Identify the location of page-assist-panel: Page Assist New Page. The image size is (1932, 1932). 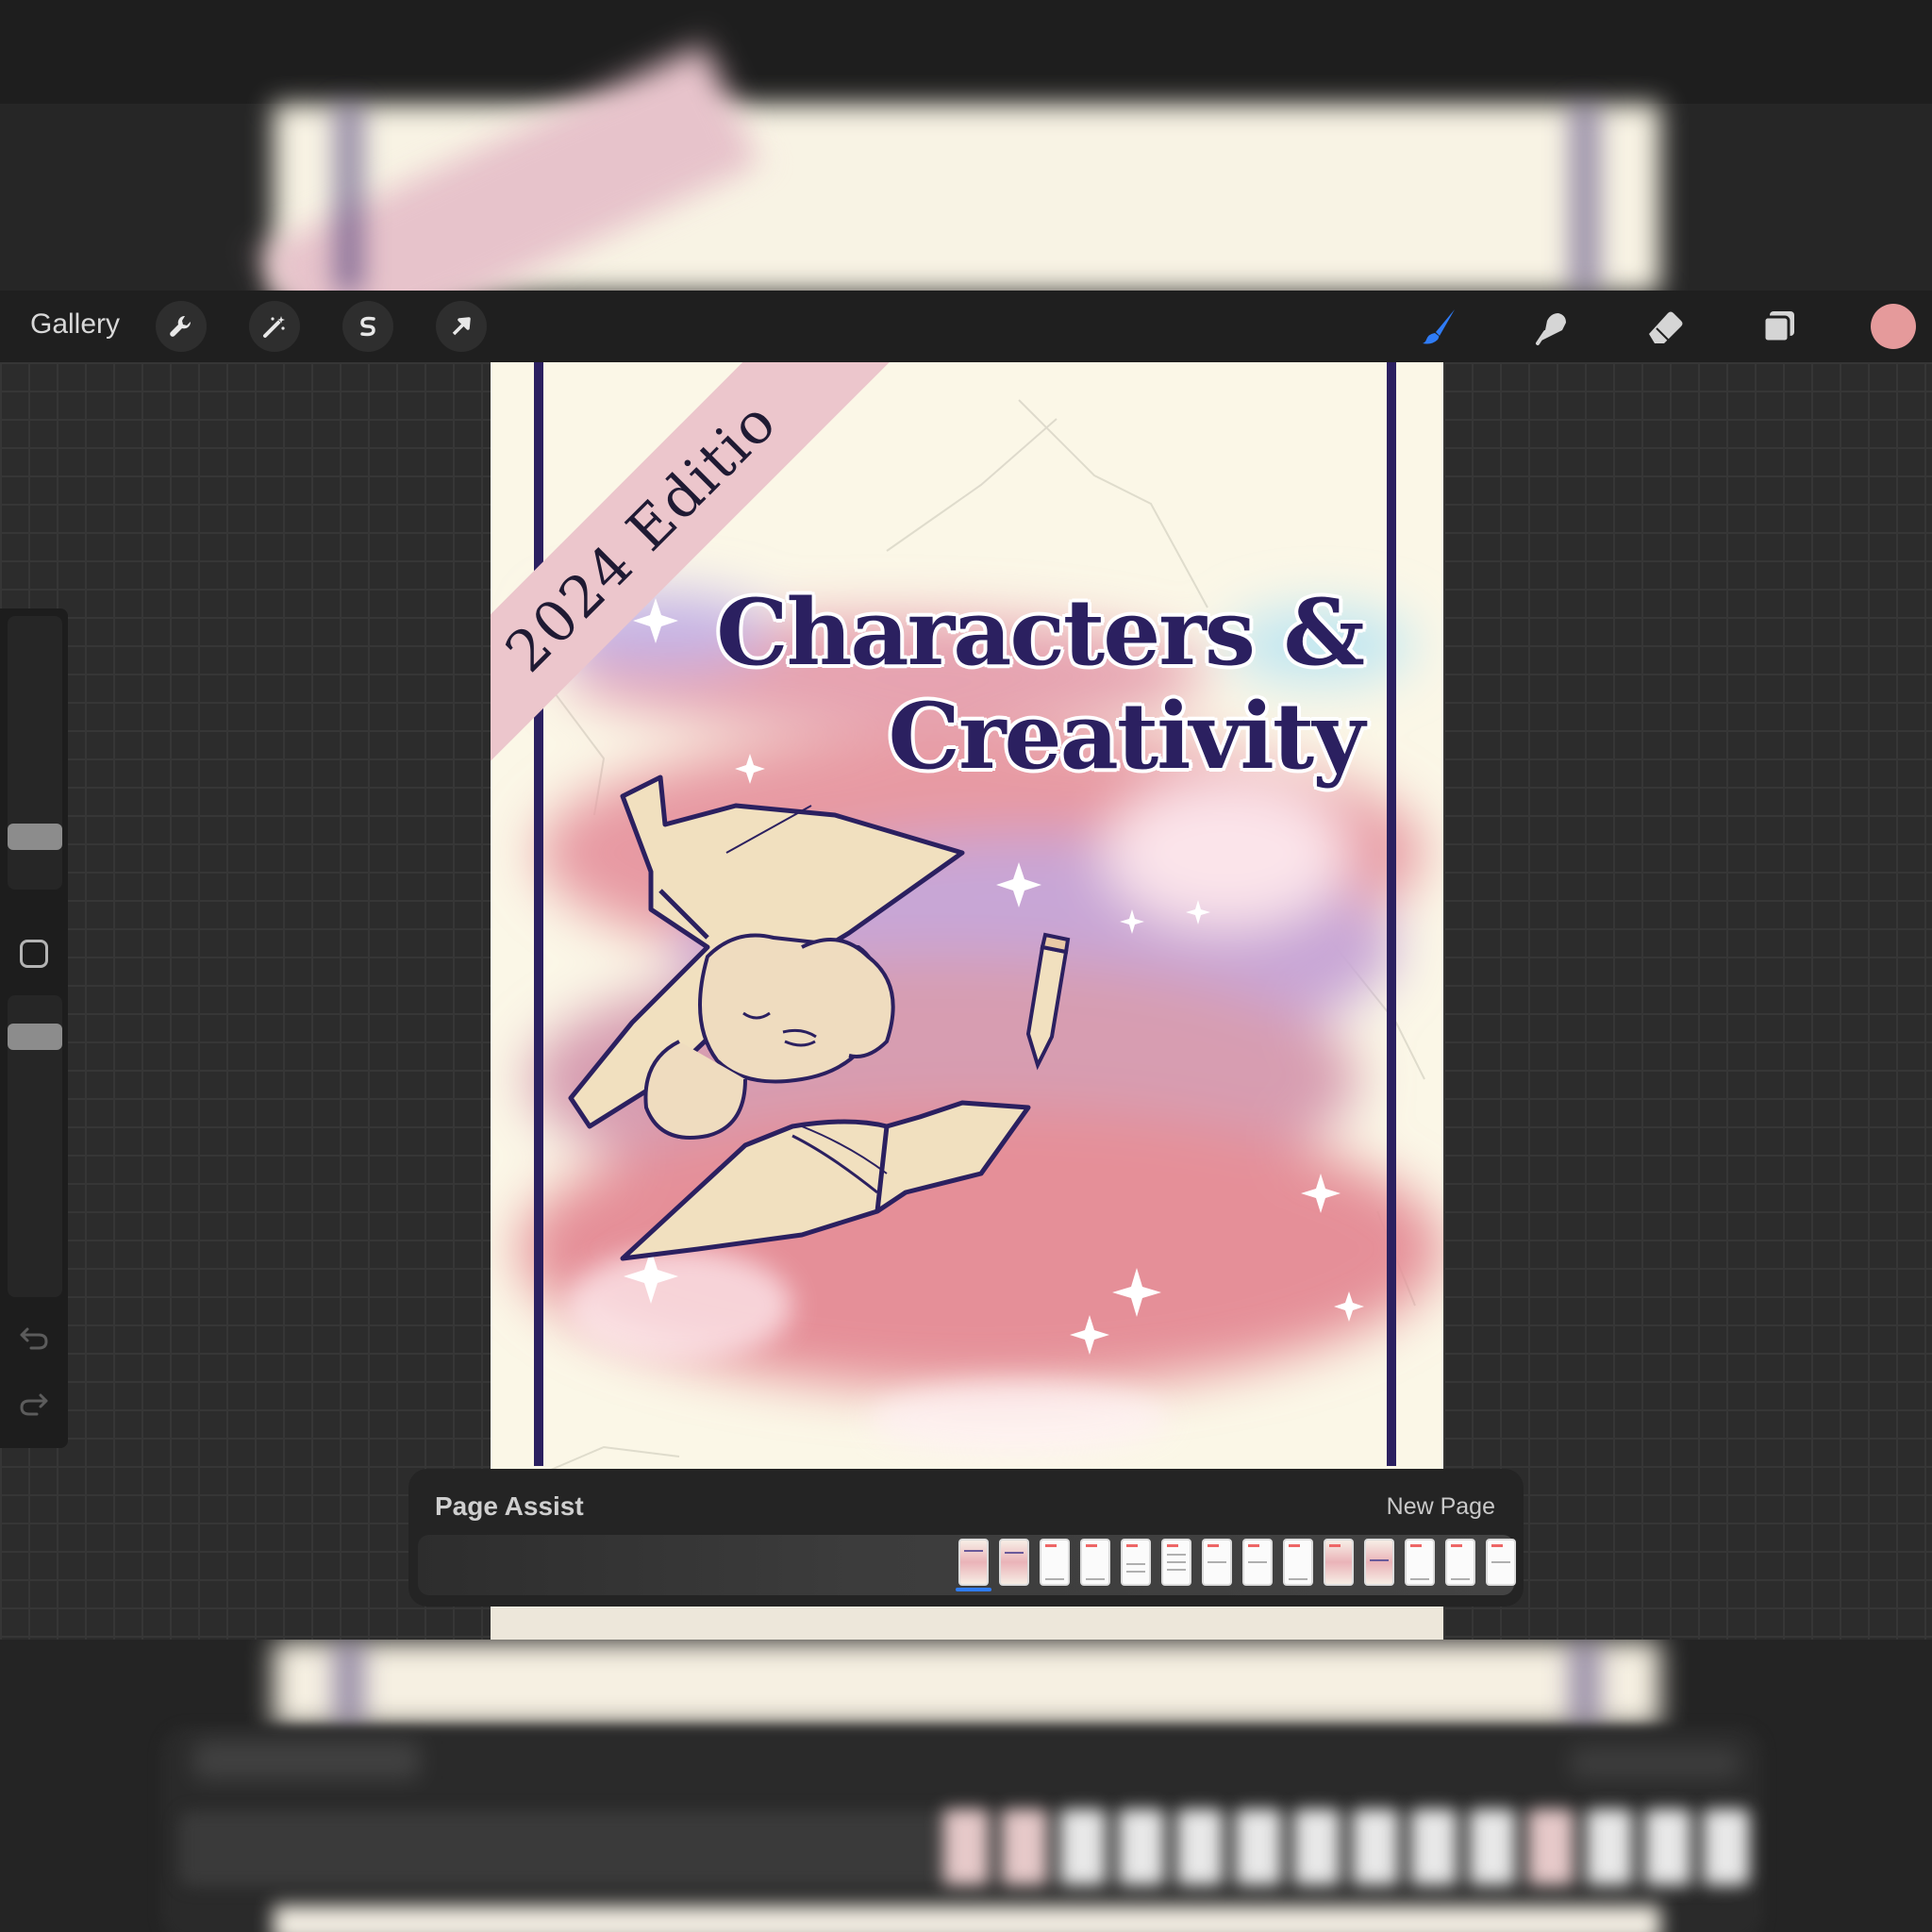
(966, 1538).